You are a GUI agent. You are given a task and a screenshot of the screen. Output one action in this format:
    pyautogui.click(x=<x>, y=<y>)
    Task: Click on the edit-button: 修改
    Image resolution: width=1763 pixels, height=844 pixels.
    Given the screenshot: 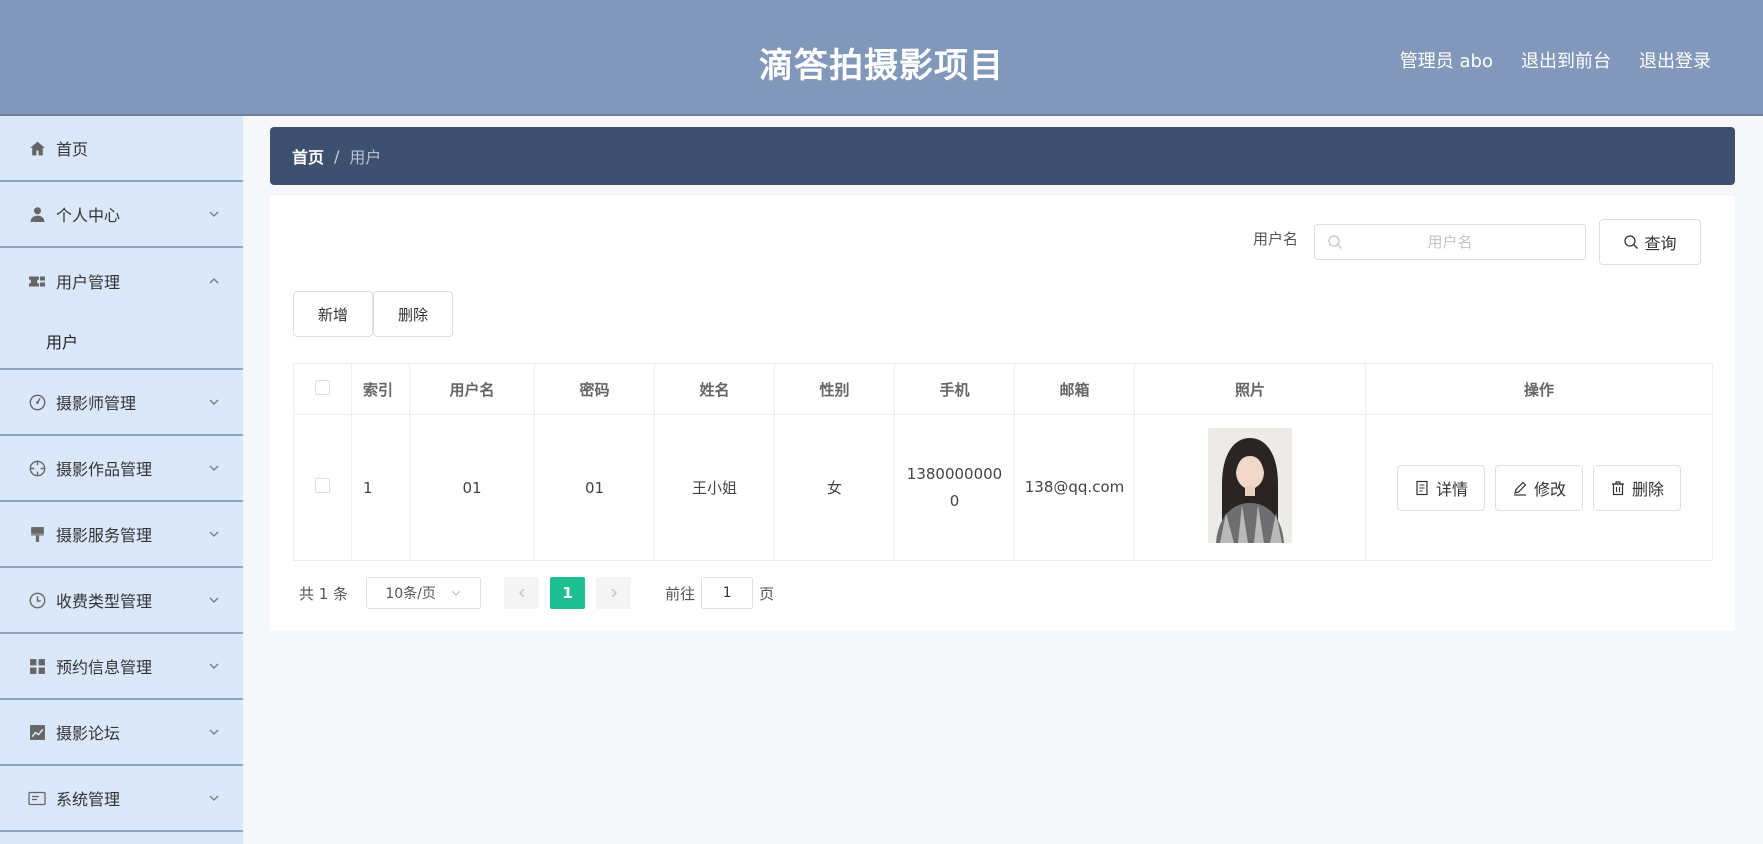 What is the action you would take?
    pyautogui.click(x=1538, y=487)
    